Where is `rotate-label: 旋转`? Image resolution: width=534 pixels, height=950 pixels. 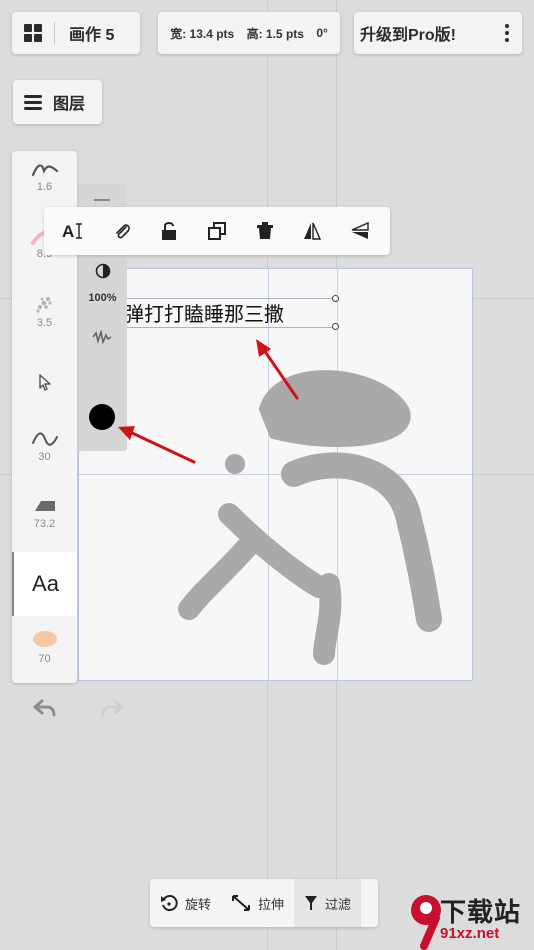 rotate-label: 旋转 is located at coordinates (198, 904).